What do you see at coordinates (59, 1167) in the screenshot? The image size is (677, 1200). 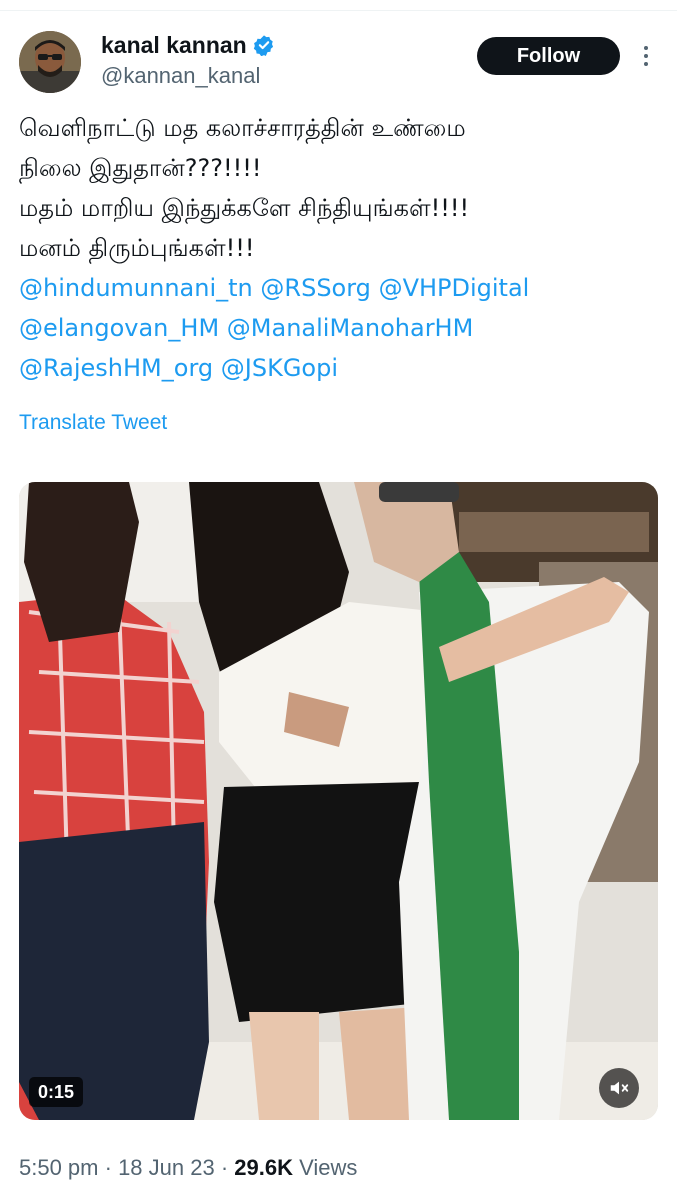 I see `tweet-time: 5:50 pm` at bounding box center [59, 1167].